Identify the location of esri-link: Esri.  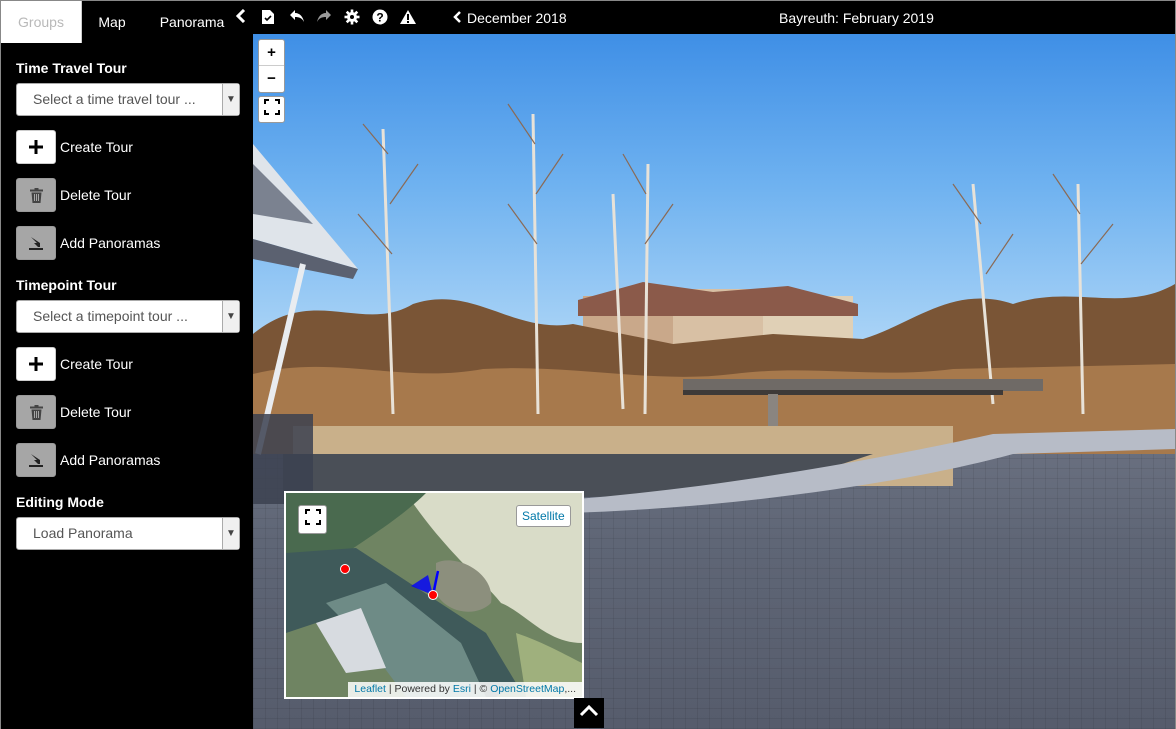
(462, 689).